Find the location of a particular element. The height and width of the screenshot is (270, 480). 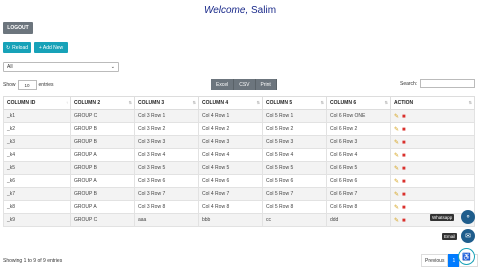

table-cell: Col 4 Row 3 is located at coordinates (230, 142).